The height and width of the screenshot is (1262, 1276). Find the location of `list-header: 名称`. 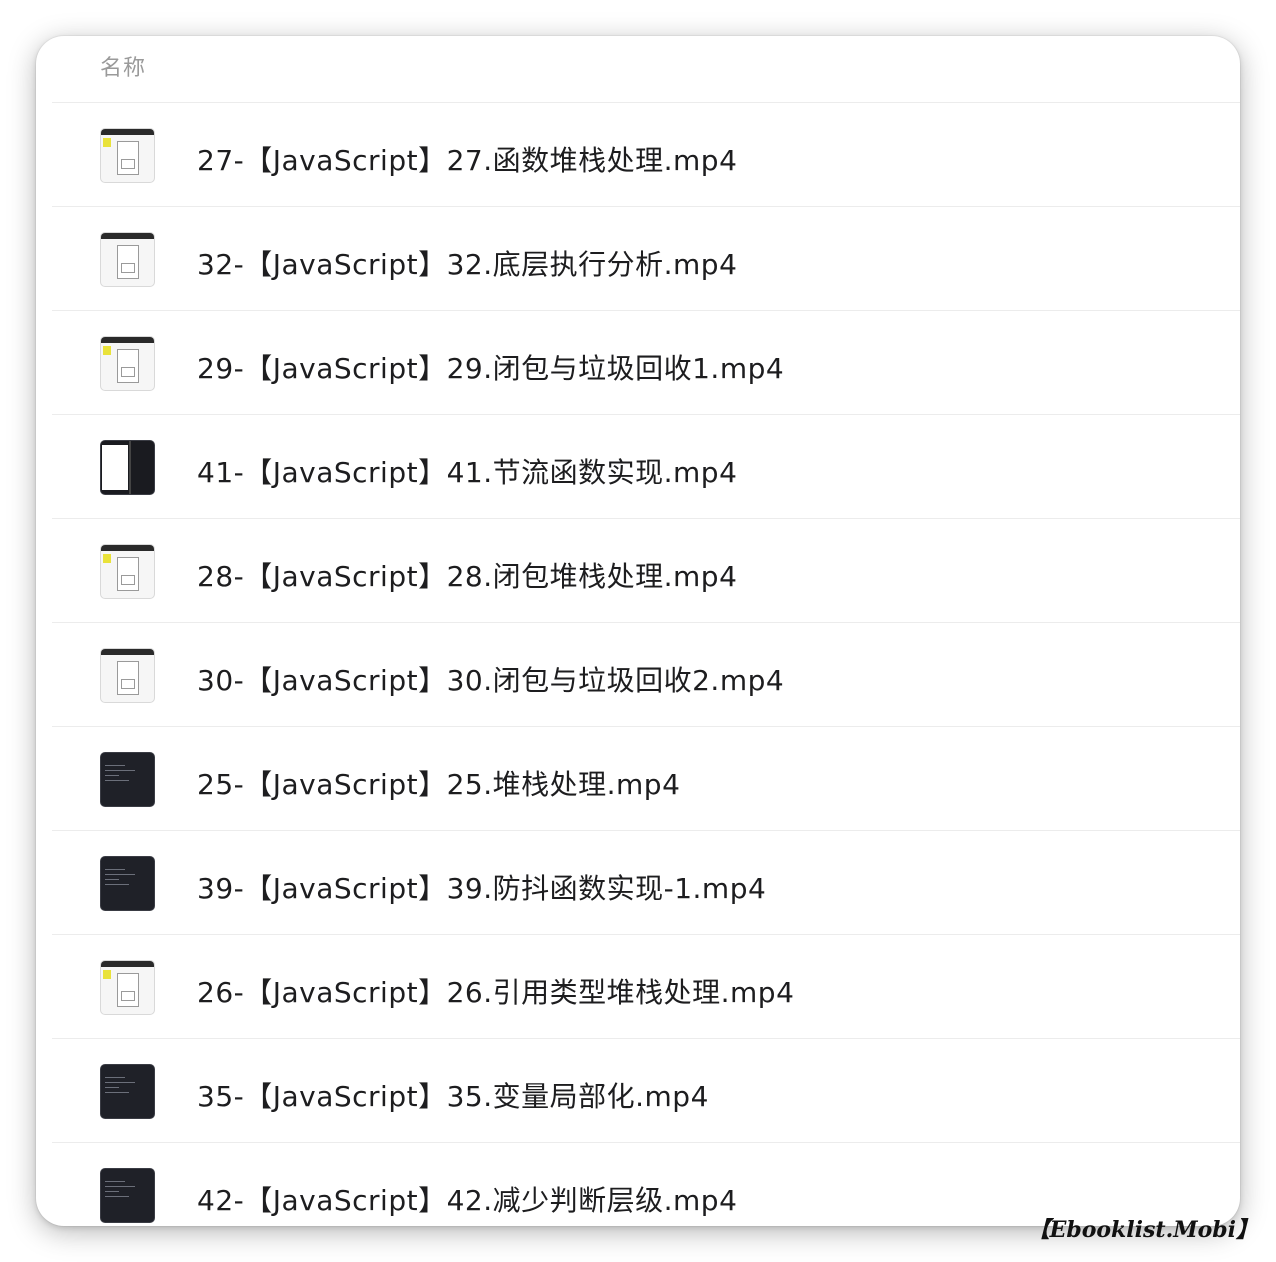

list-header: 名称 is located at coordinates (646, 69).